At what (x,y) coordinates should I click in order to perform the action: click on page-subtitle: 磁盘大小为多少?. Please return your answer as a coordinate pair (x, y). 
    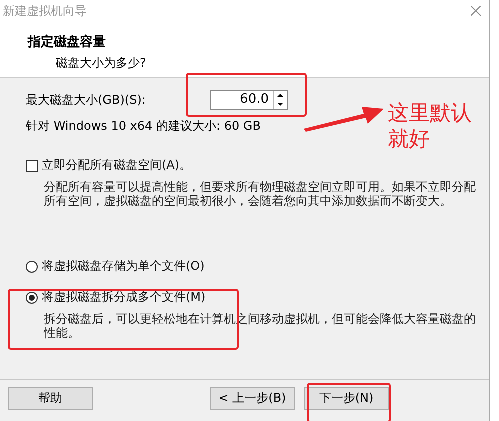
    Looking at the image, I should click on (102, 63).